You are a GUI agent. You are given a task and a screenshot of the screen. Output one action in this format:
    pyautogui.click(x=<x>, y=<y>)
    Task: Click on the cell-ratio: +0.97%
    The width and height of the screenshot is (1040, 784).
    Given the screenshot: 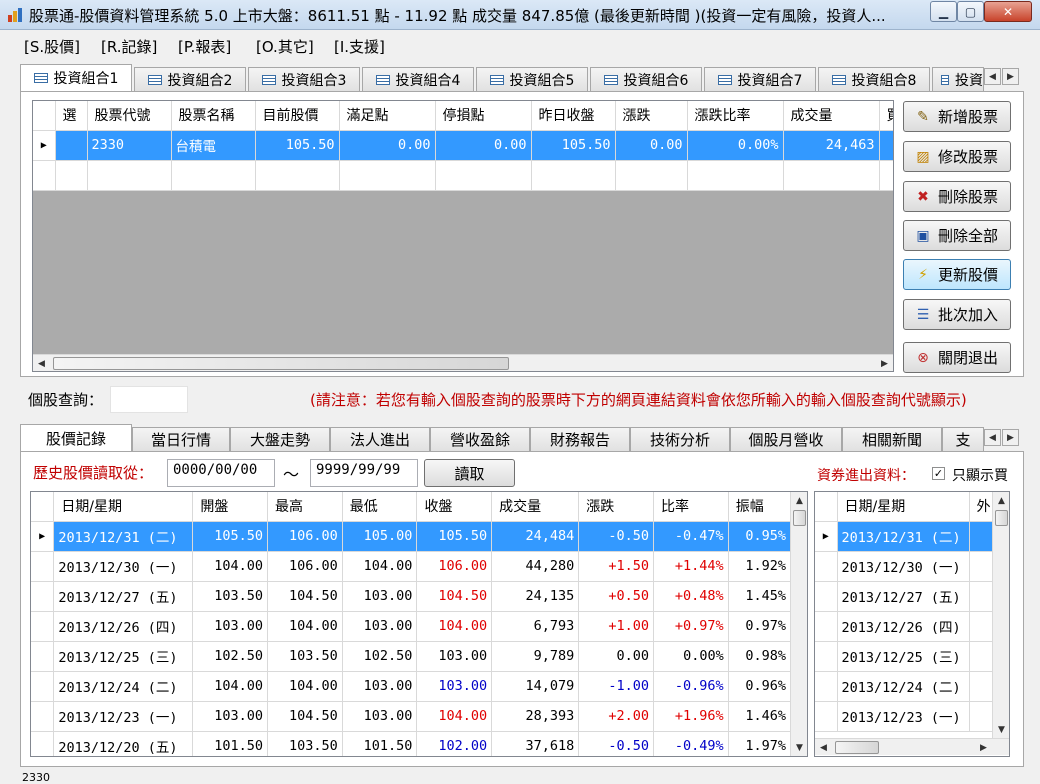 What is the action you would take?
    pyautogui.click(x=691, y=626)
    